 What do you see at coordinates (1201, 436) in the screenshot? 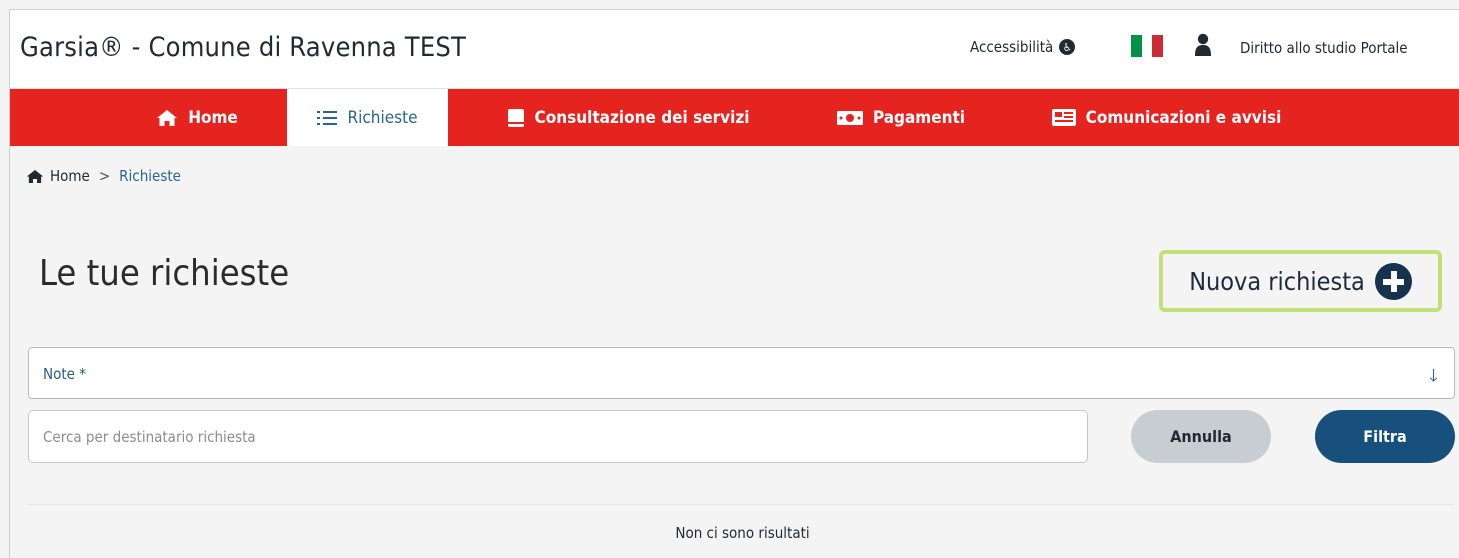
I see `cancel-button: Annulla` at bounding box center [1201, 436].